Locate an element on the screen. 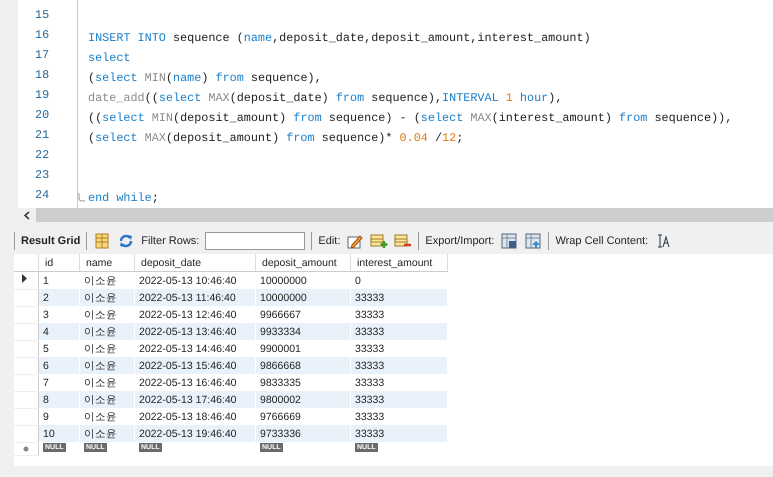  table-cell: 4 is located at coordinates (59, 331).